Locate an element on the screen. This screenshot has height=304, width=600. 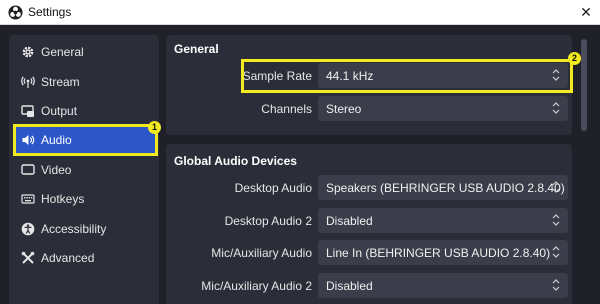
window-title: Settings is located at coordinates (50, 12).